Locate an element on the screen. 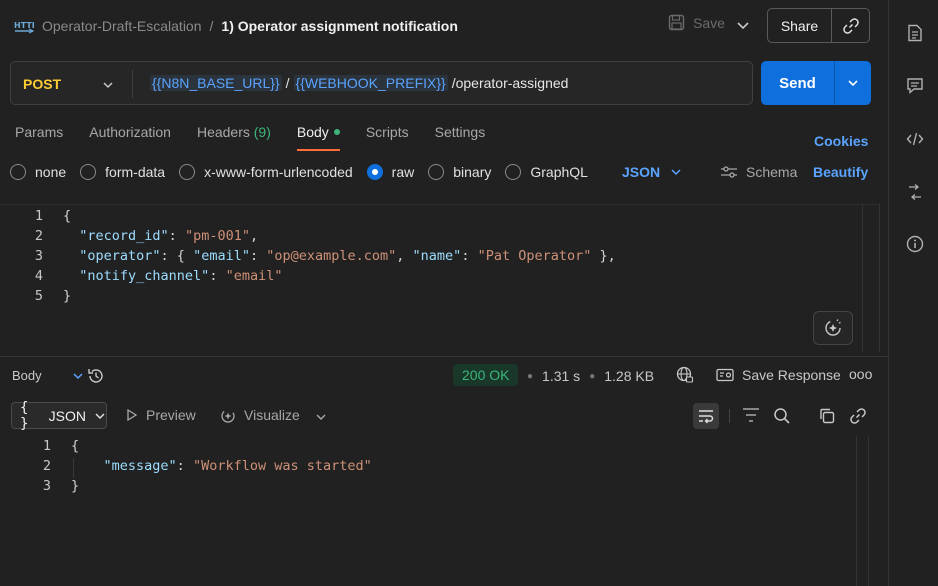  ai-assist-button is located at coordinates (833, 328).